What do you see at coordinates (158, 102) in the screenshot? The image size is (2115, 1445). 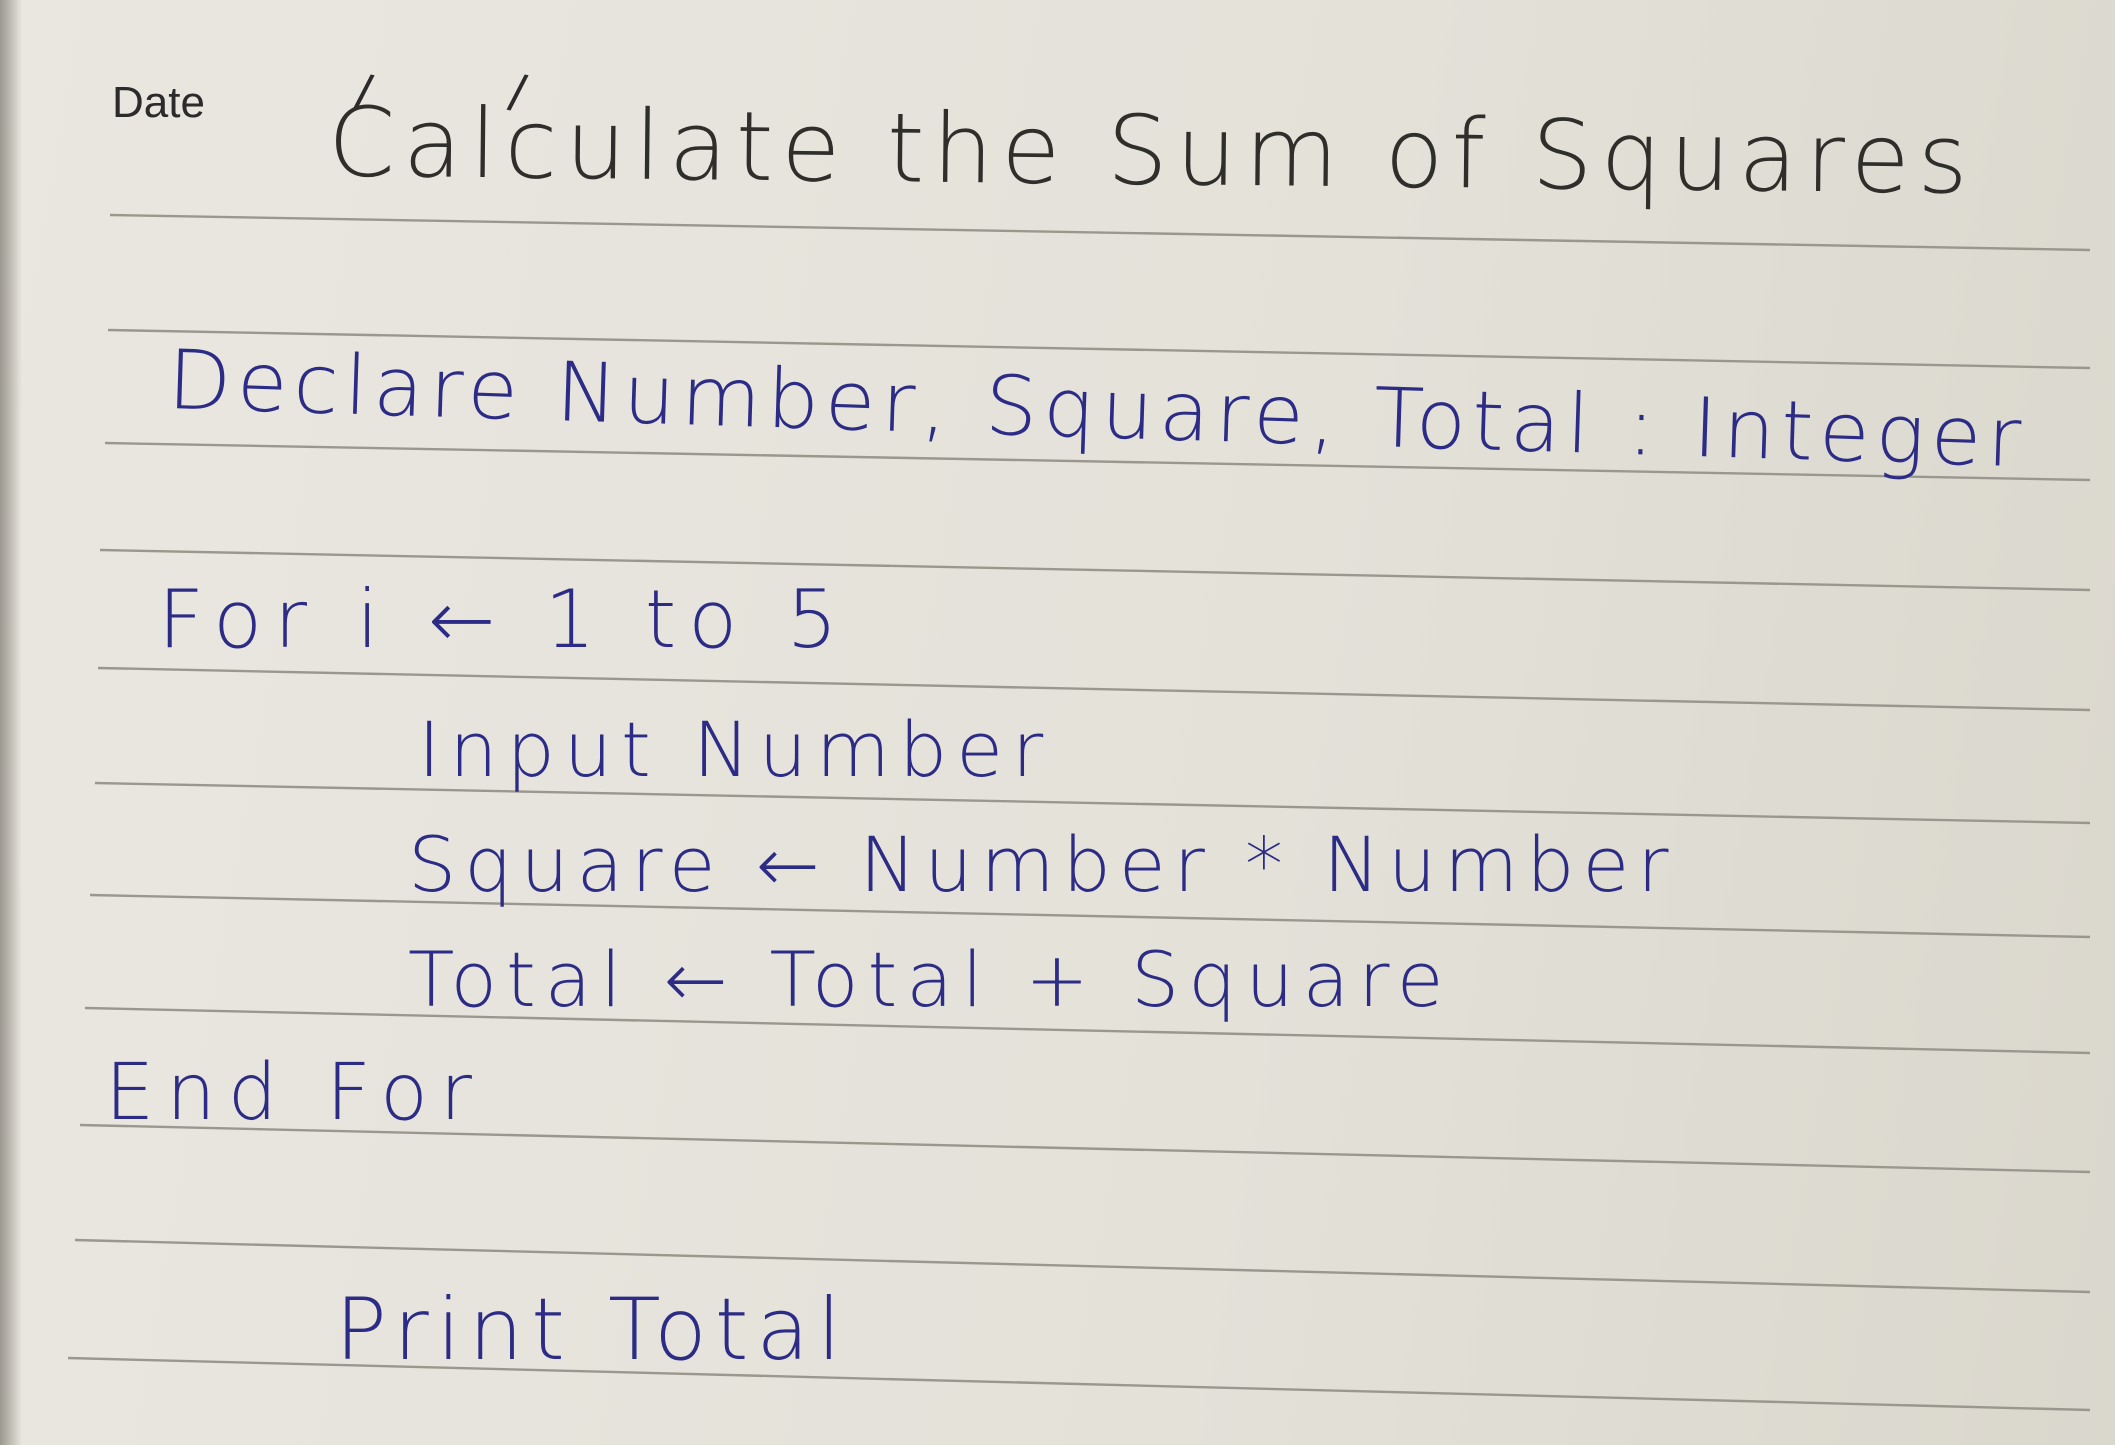 I see `date-label: Date` at bounding box center [158, 102].